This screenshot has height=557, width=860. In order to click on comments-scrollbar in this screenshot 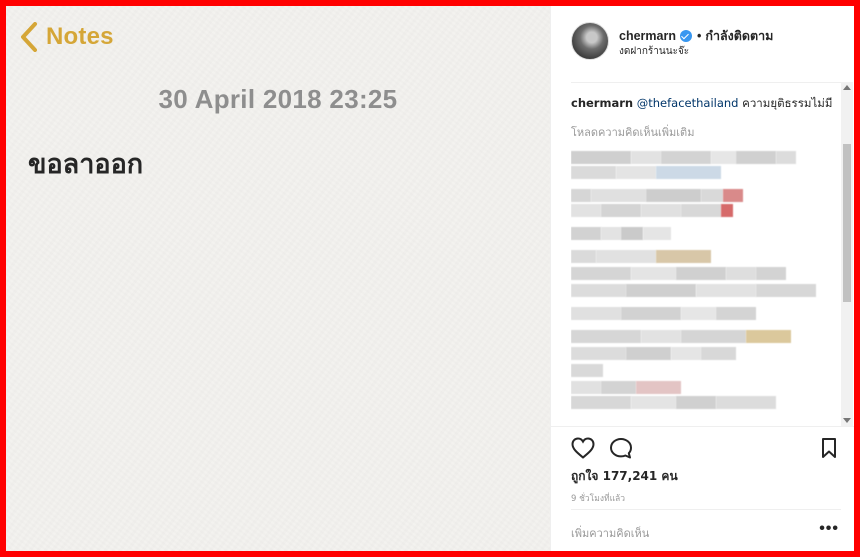, I will do `click(847, 254)`.